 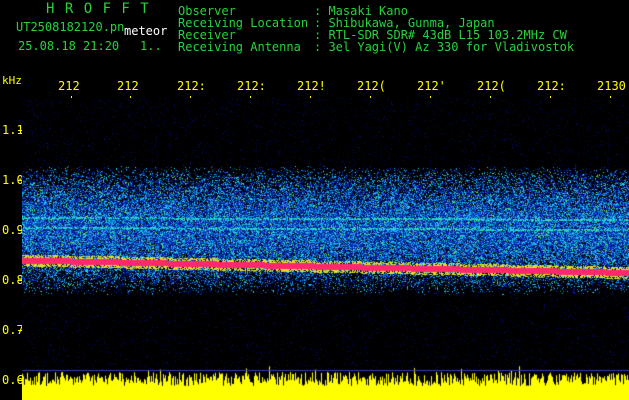 What do you see at coordinates (151, 46) in the screenshot?
I see `index-label: 1..` at bounding box center [151, 46].